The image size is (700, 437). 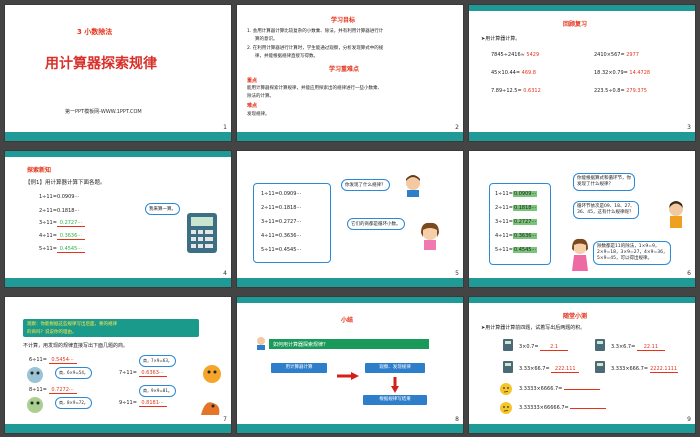 I want to click on page-number: 4, so click(x=225, y=273).